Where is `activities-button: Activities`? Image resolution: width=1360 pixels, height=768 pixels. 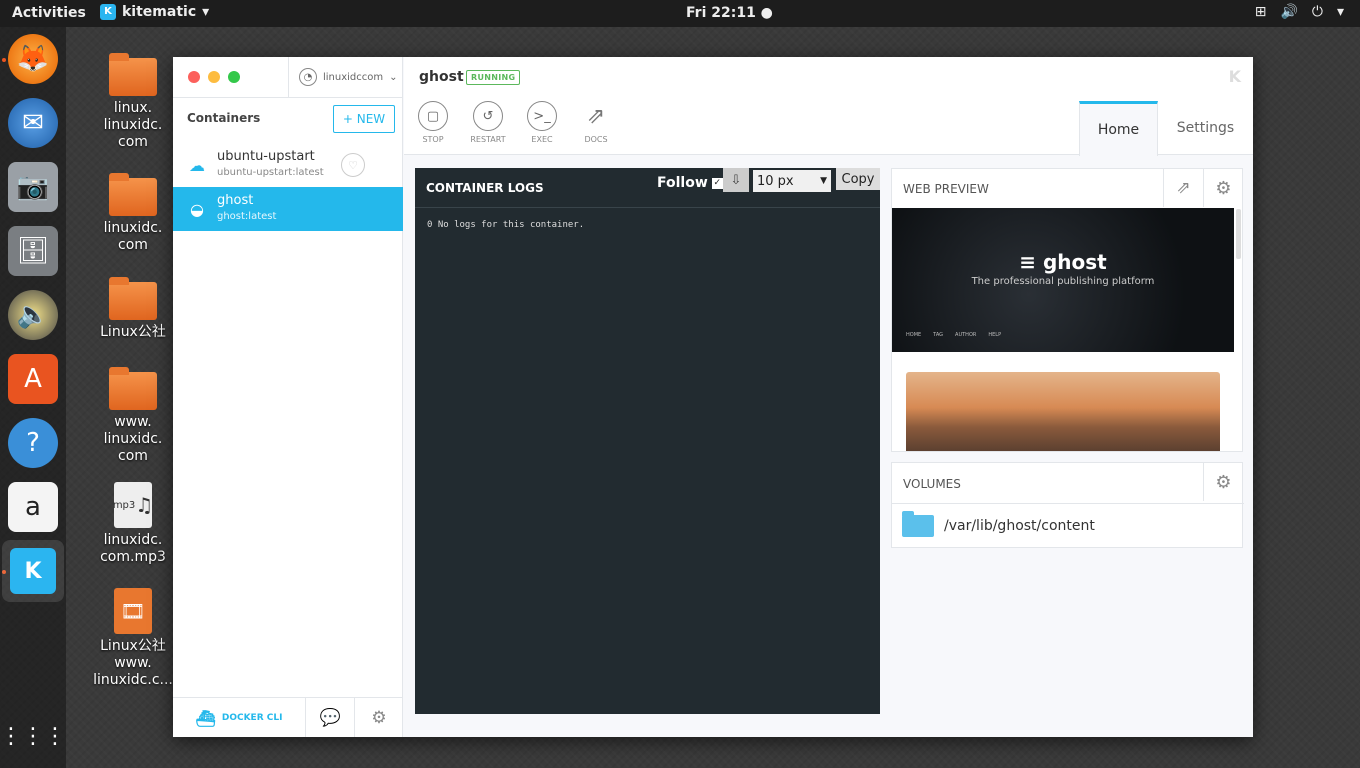
activities-button: Activities is located at coordinates (49, 13).